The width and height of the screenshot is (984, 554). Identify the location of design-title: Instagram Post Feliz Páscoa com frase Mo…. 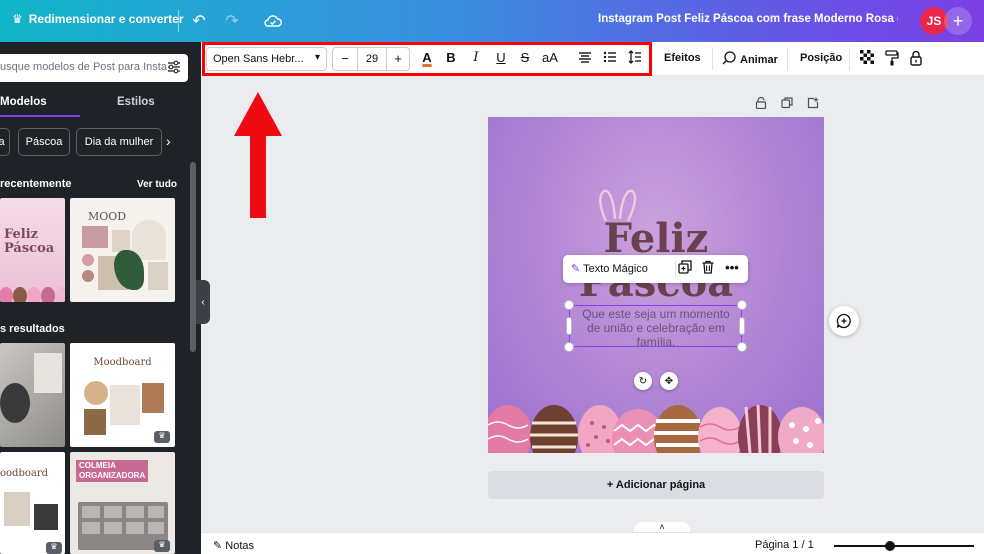
(748, 19).